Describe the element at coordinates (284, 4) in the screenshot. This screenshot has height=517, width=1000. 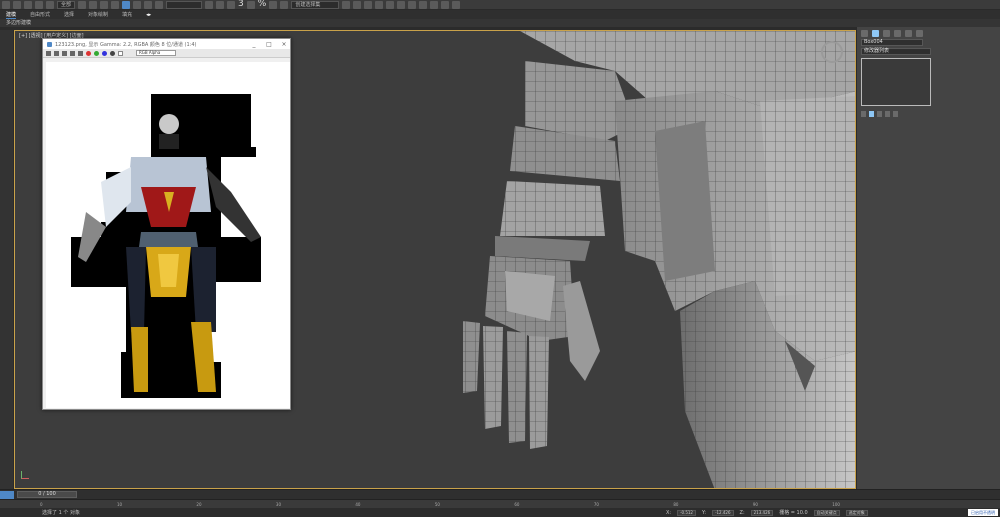
I see `edit-named-selection-icon` at that location.